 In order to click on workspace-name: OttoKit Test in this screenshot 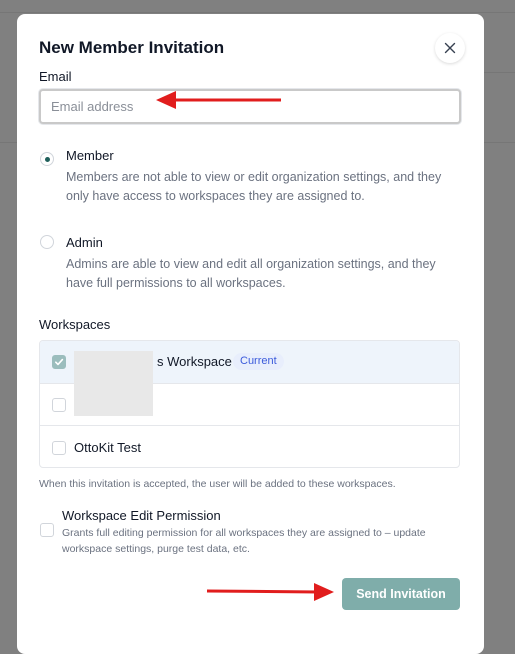, I will do `click(107, 447)`.